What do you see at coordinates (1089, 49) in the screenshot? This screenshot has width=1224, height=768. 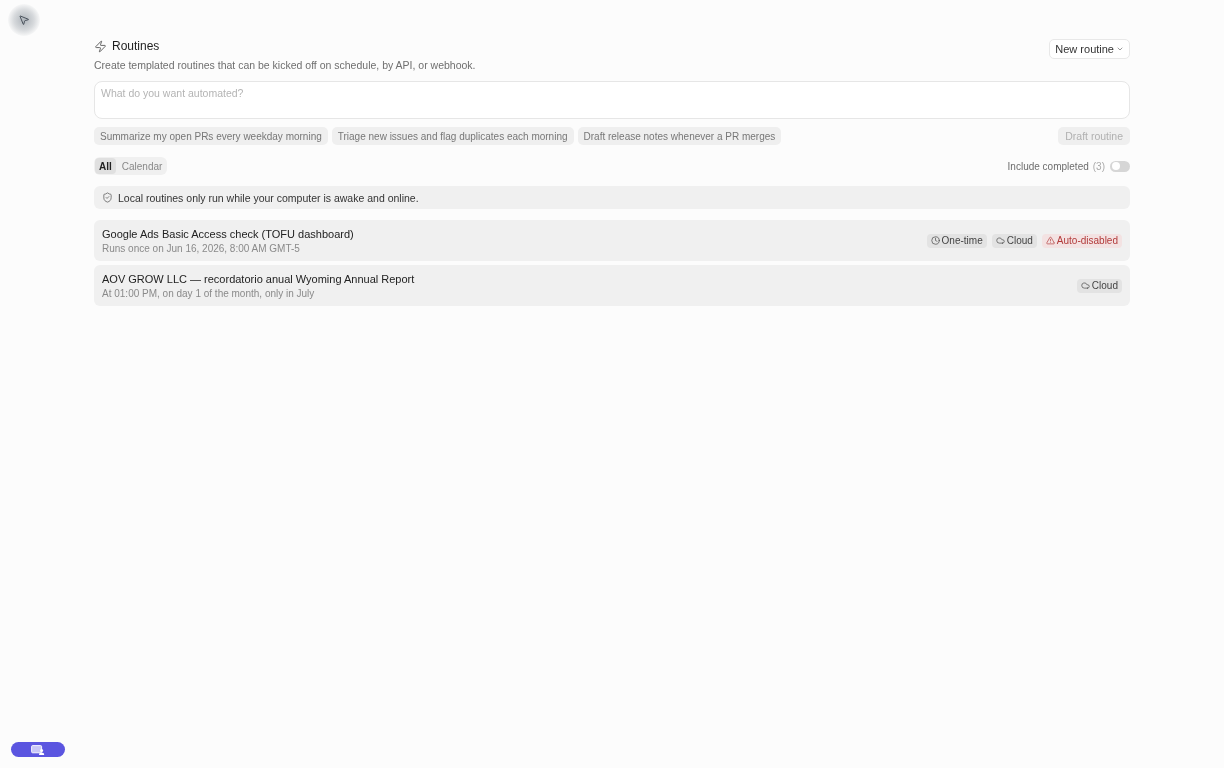 I see `new-routine-button: New routine` at bounding box center [1089, 49].